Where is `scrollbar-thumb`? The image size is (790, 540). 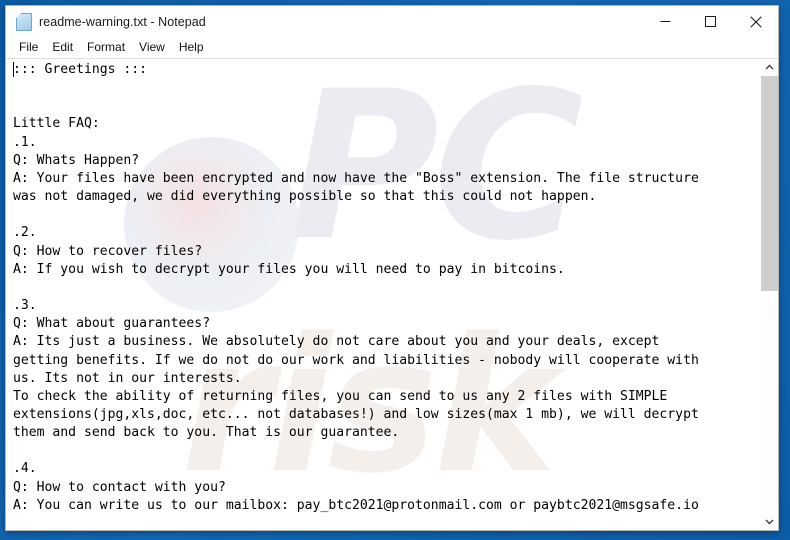 scrollbar-thumb is located at coordinates (769, 183).